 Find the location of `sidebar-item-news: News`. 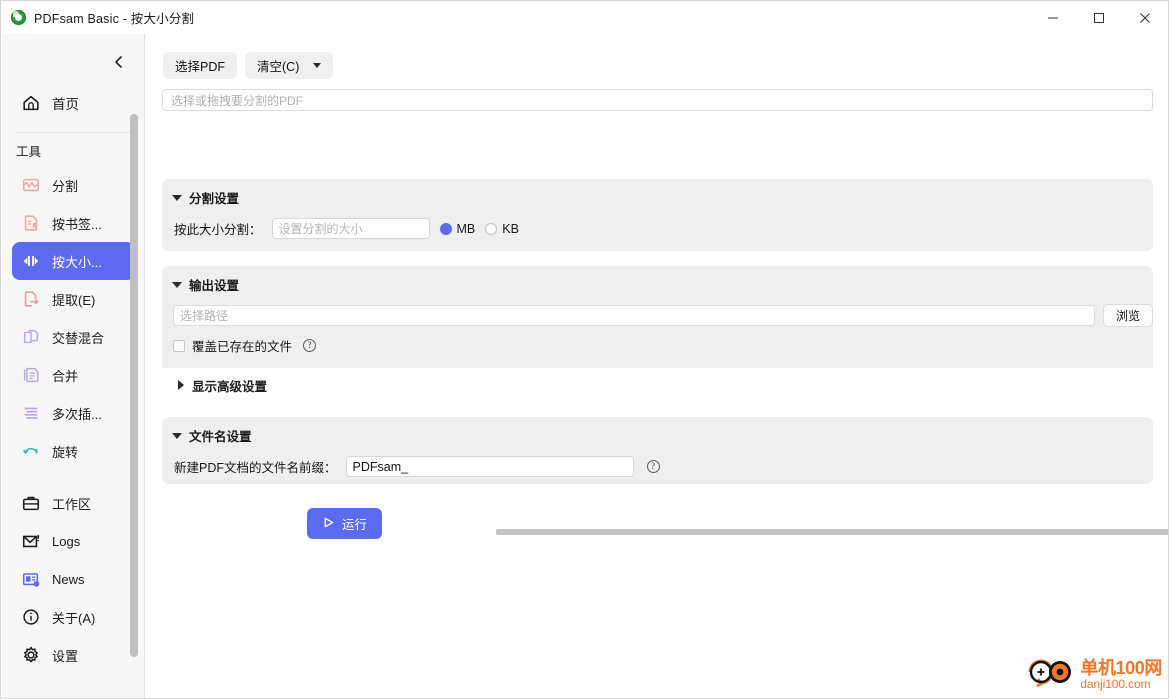

sidebar-item-news: News is located at coordinates (73, 579).